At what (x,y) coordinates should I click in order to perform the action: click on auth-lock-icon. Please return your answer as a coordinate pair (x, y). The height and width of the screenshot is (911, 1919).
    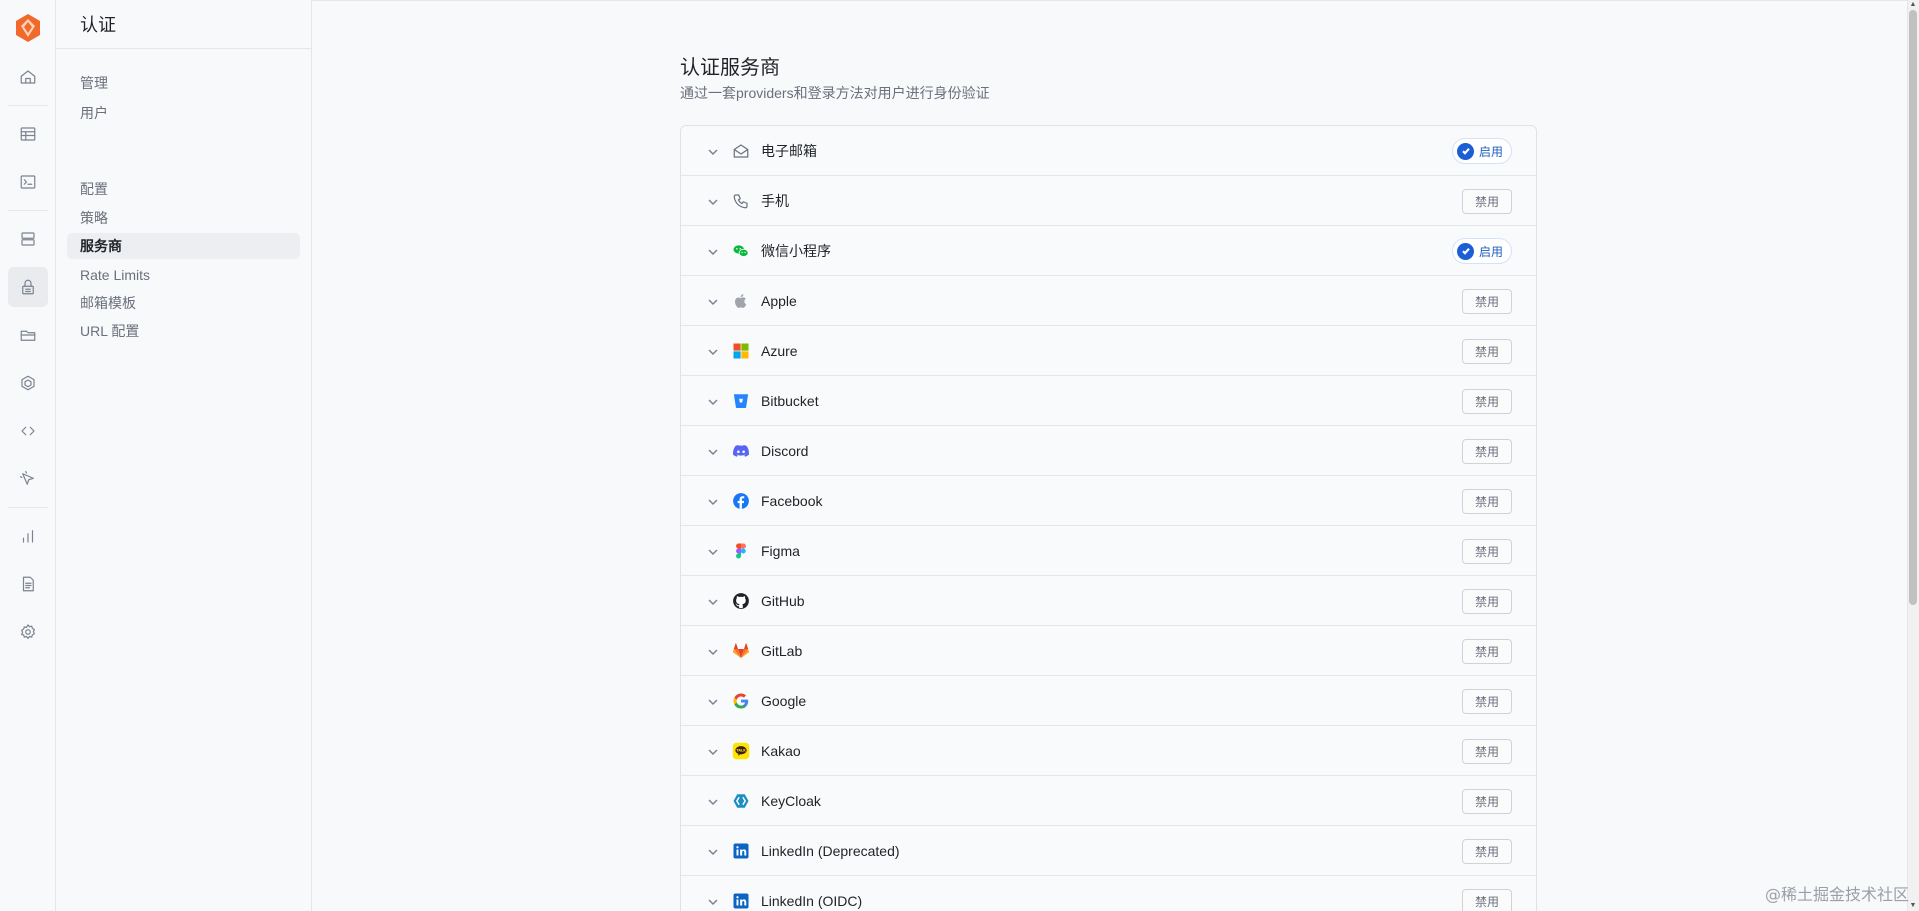
    Looking at the image, I should click on (28, 287).